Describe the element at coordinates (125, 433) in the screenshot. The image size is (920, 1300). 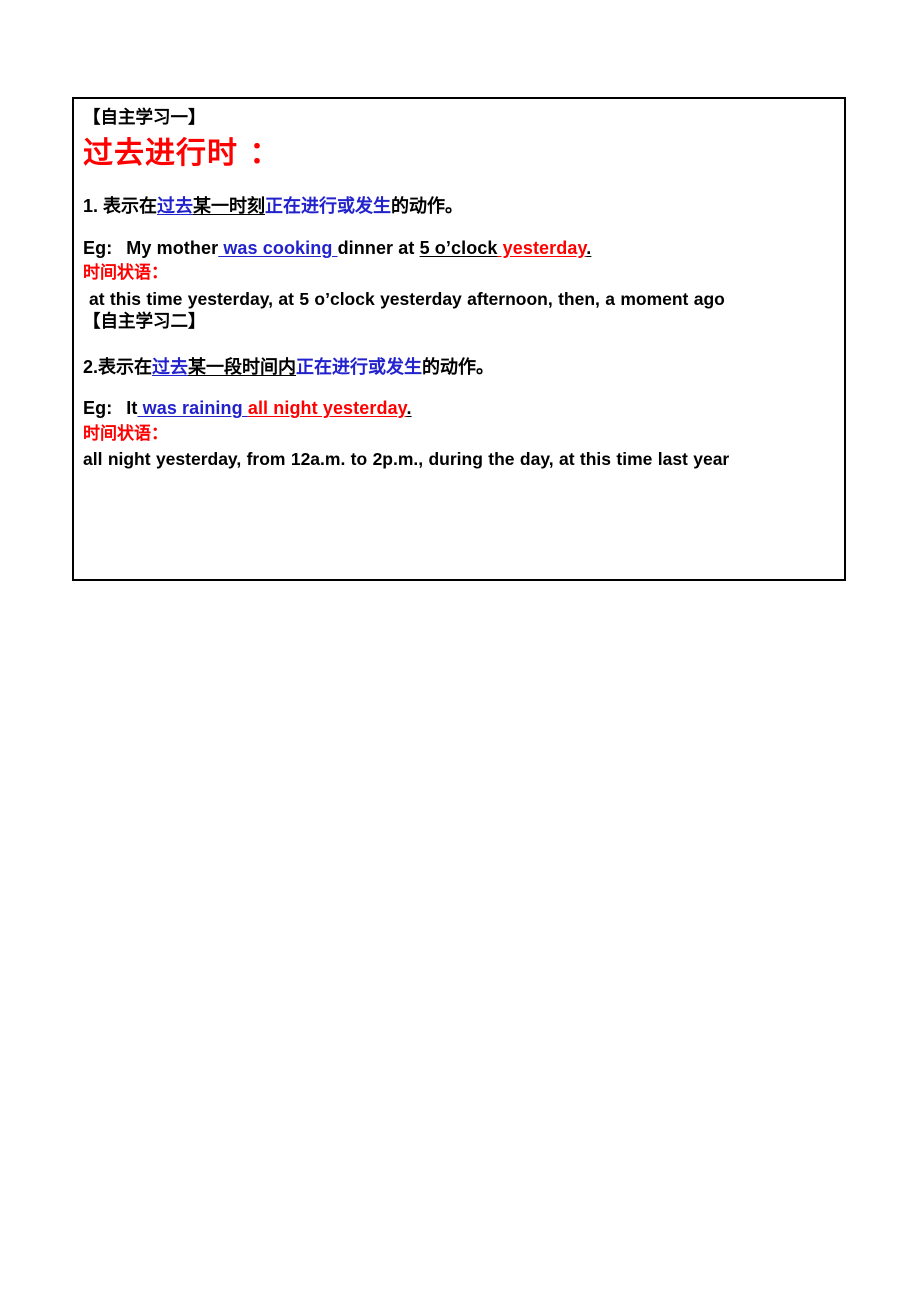
I see `adverbial-label-2: 时间状语：` at that location.